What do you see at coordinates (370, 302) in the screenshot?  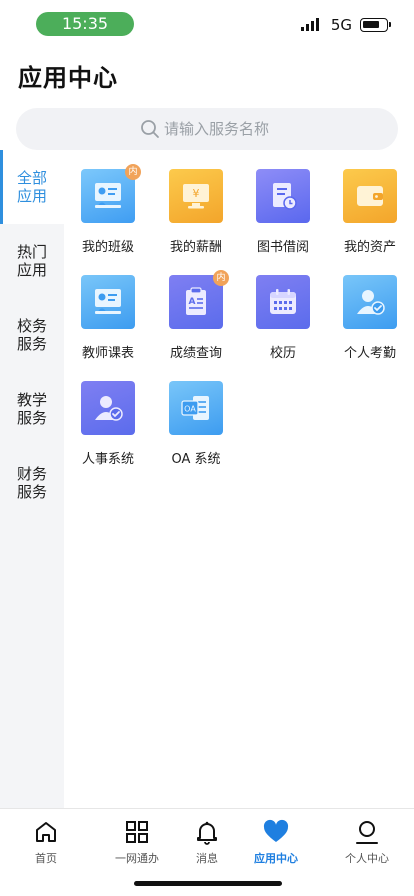 I see `user-check-icon` at bounding box center [370, 302].